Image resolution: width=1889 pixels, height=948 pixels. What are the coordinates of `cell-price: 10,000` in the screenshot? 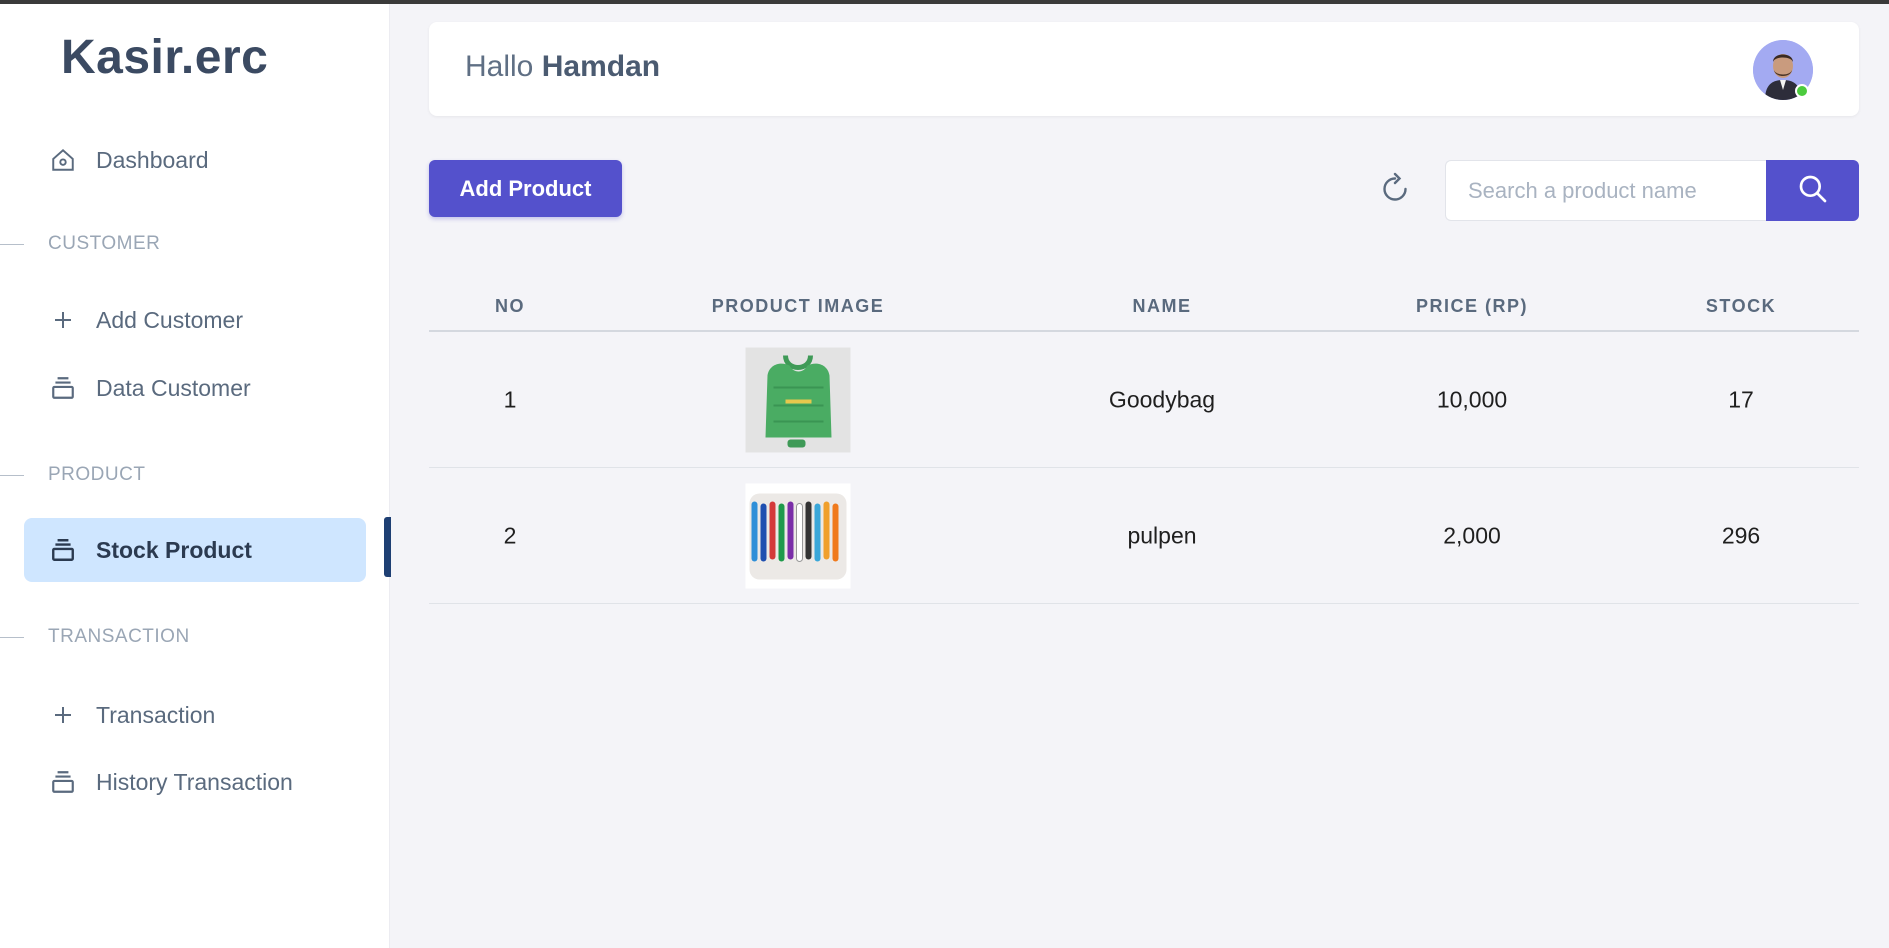 It's located at (1472, 399).